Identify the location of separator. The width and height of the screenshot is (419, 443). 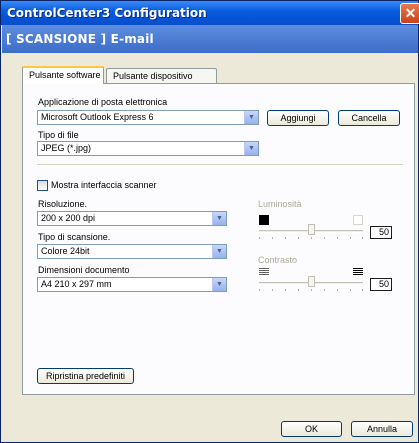
(220, 165).